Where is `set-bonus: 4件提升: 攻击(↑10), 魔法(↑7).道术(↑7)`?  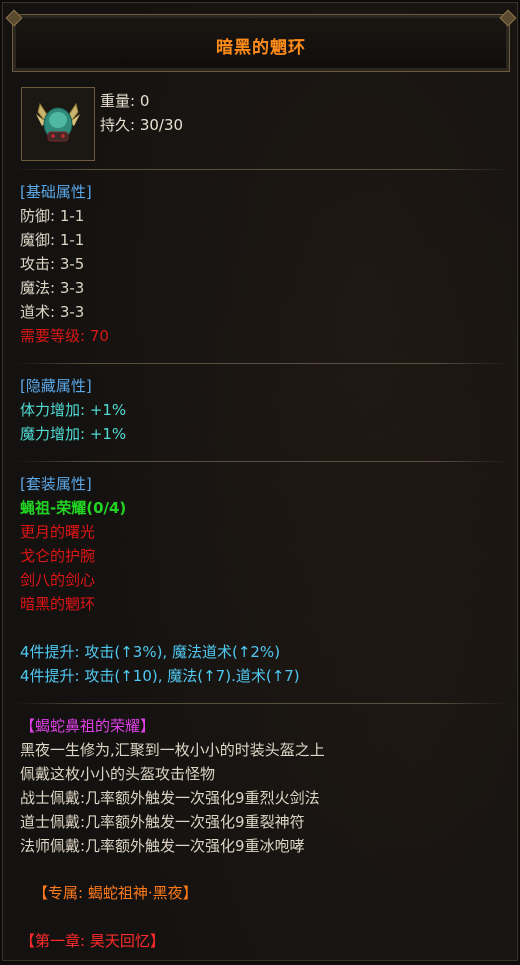 set-bonus: 4件提升: 攻击(↑10), 魔法(↑7).道术(↑7) is located at coordinates (160, 676).